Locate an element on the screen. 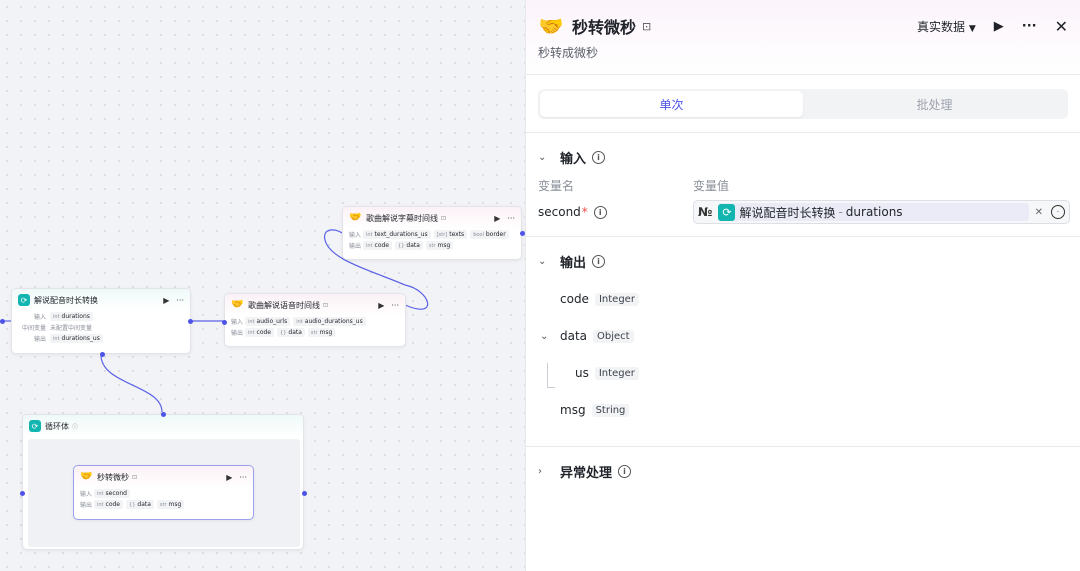 Image resolution: width=1080 pixels, height=571 pixels. loop-top-port is located at coordinates (163, 414).